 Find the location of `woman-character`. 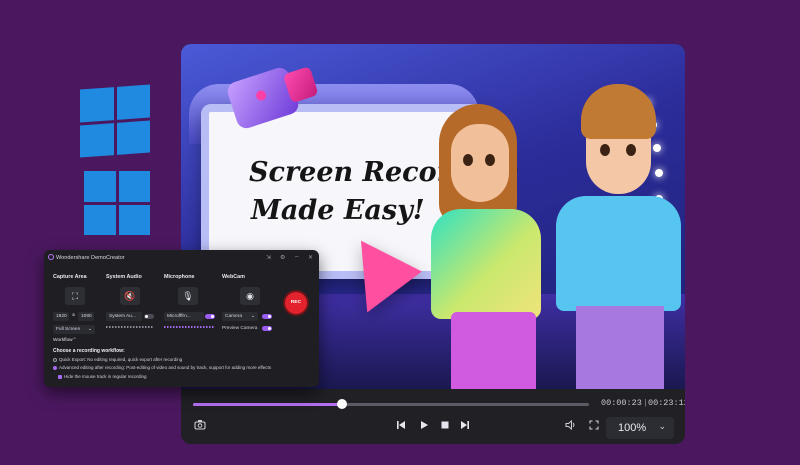

woman-character is located at coordinates (491, 246).